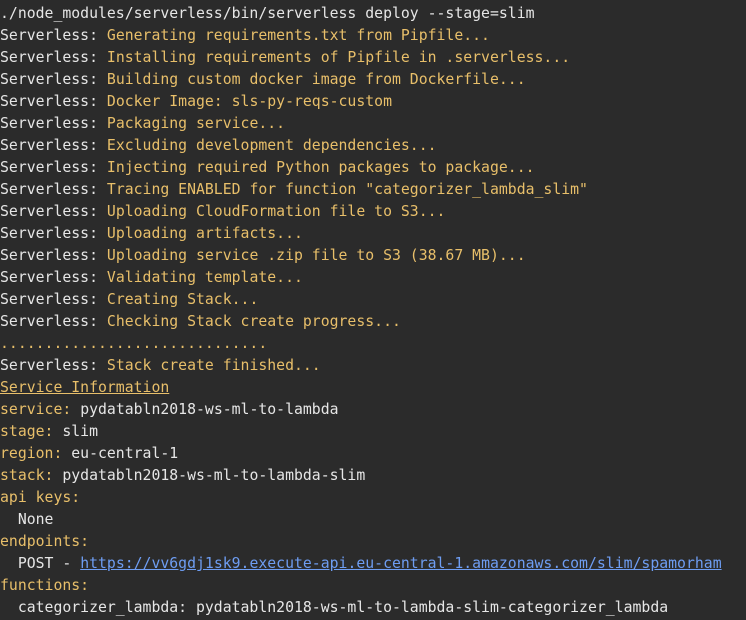 Image resolution: width=746 pixels, height=620 pixels. Describe the element at coordinates (40, 497) in the screenshot. I see `info-key: api keys:` at that location.